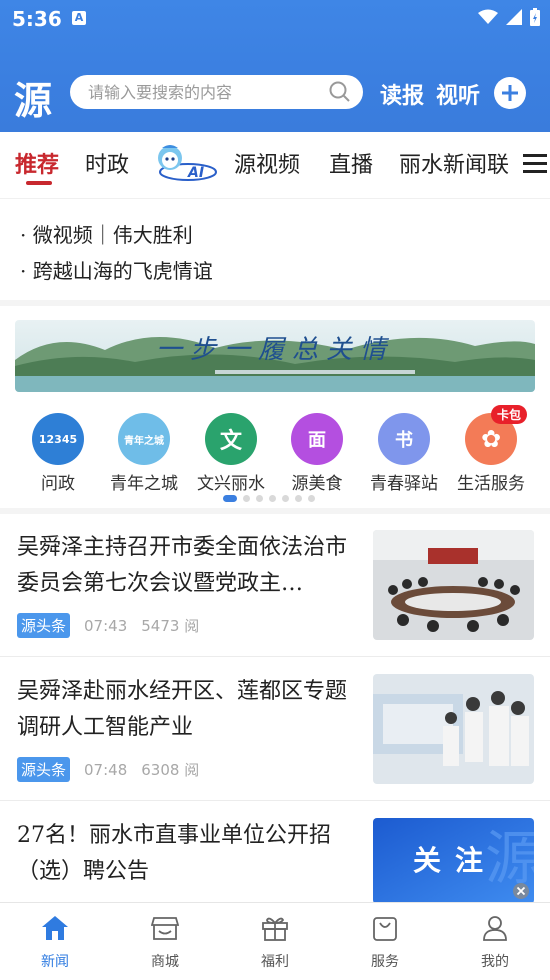  What do you see at coordinates (116, 269) in the screenshot?
I see `headline-item: · 跨越山海的飞虎情谊` at bounding box center [116, 269].